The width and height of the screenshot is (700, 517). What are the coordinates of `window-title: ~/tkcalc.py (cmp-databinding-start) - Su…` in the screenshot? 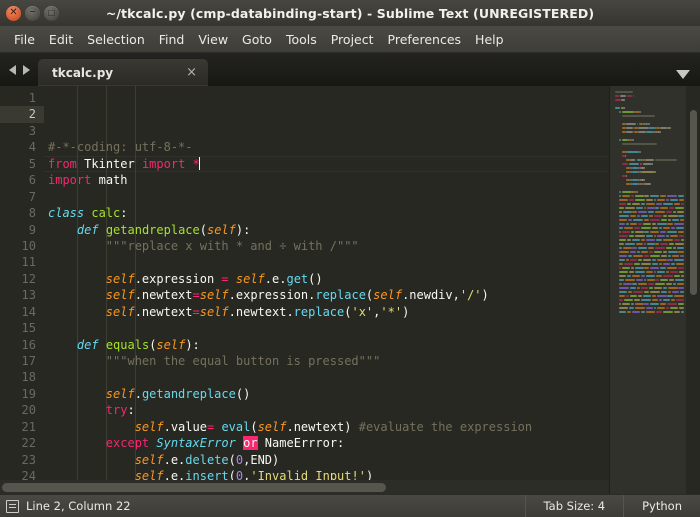 It's located at (350, 13).